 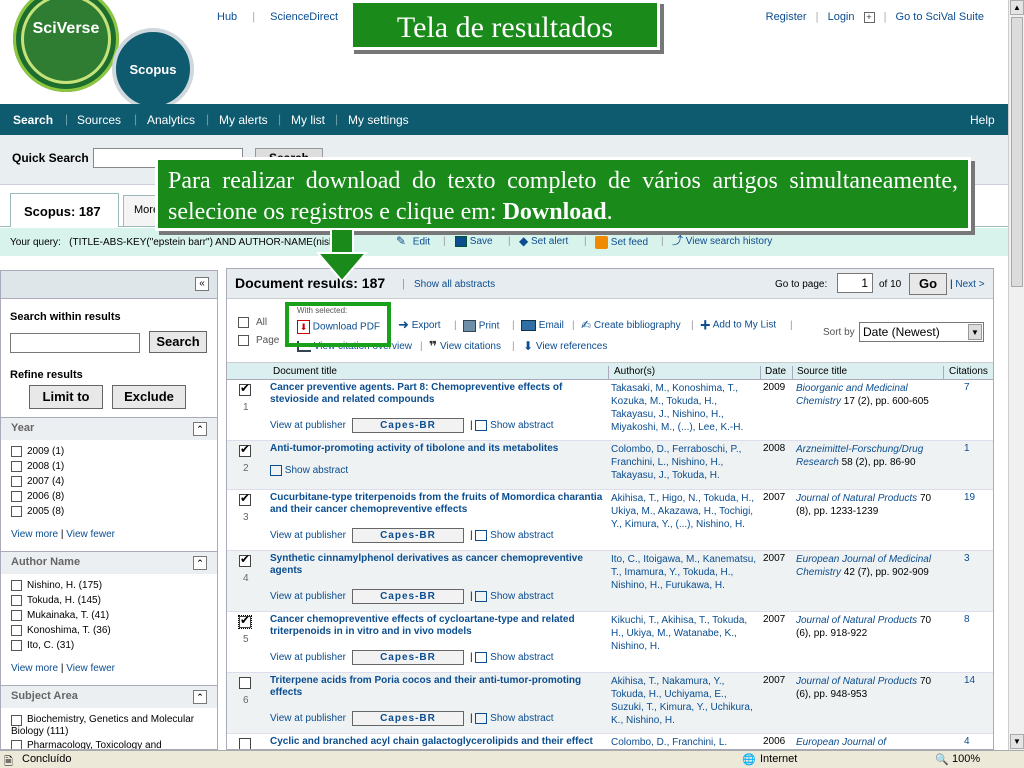 What do you see at coordinates (109, 468) in the screenshot?
I see `facet-item: 2008 (1)` at bounding box center [109, 468].